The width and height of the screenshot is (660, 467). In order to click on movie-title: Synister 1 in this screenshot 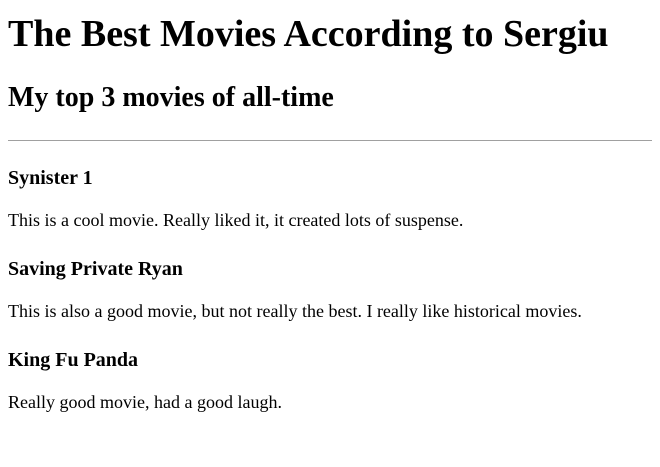, I will do `click(50, 178)`.